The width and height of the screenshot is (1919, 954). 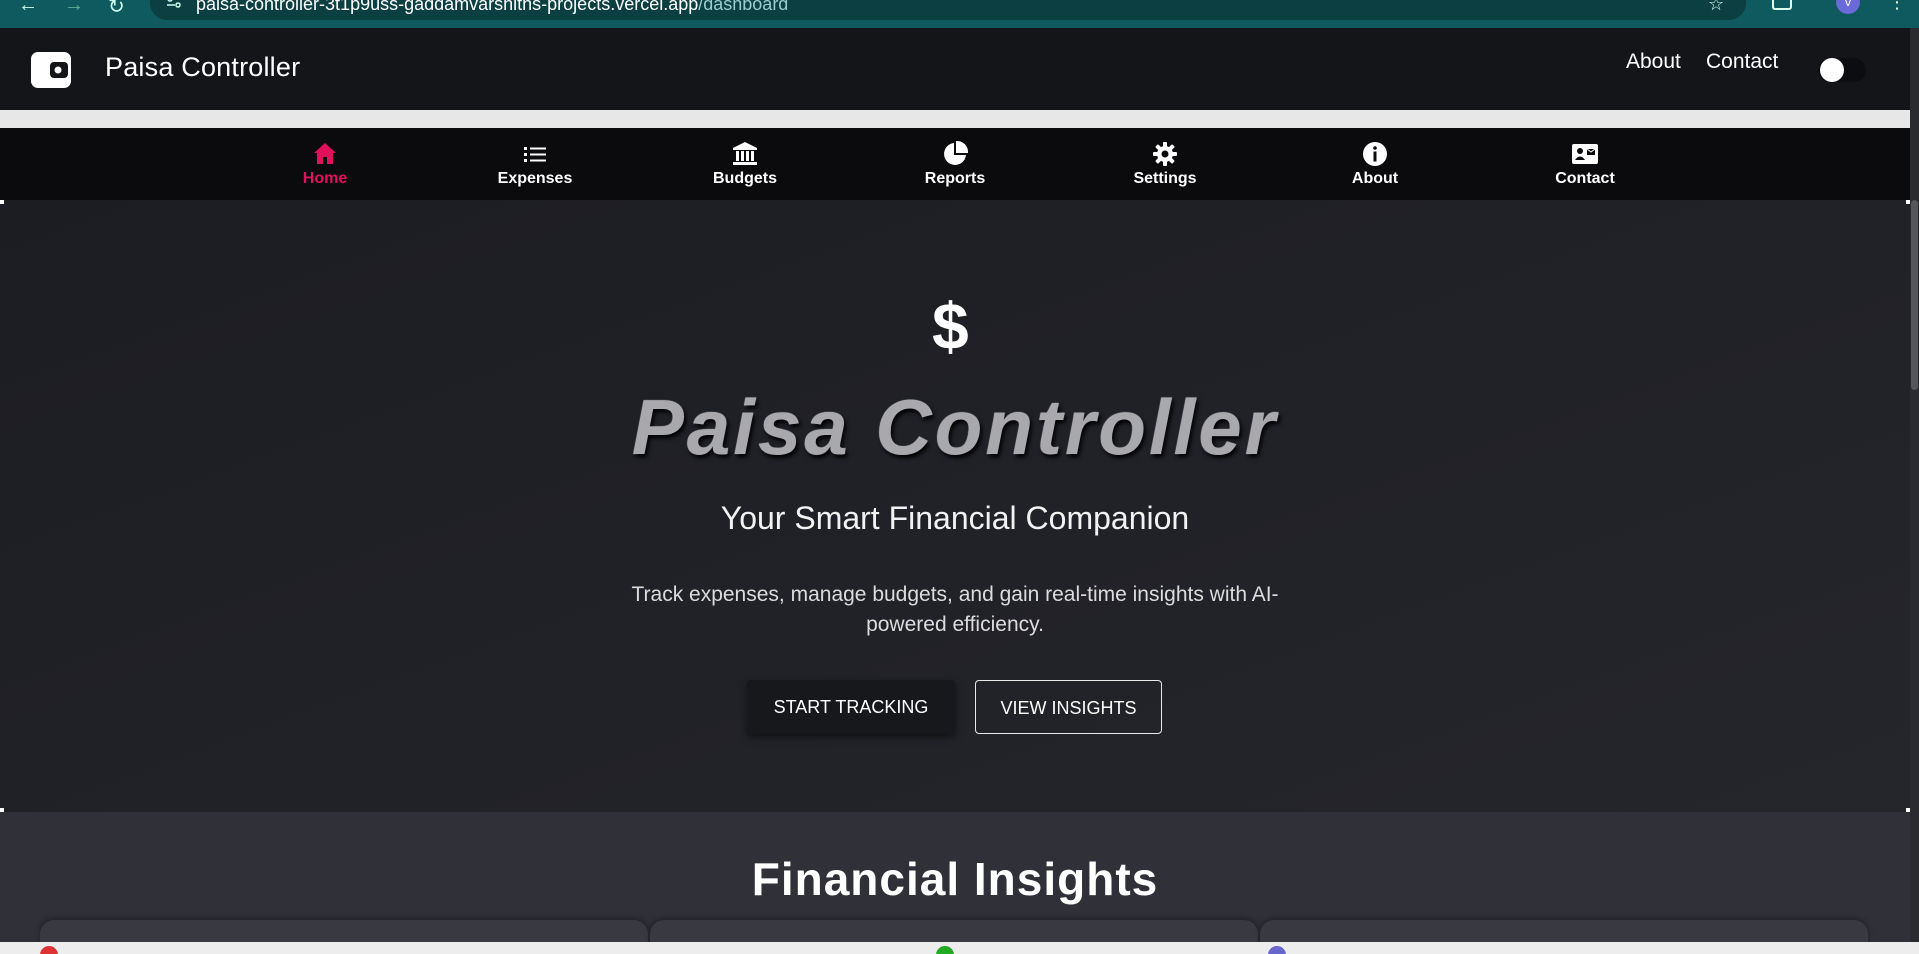 I want to click on tab-contact: Contact, so click(x=1585, y=167).